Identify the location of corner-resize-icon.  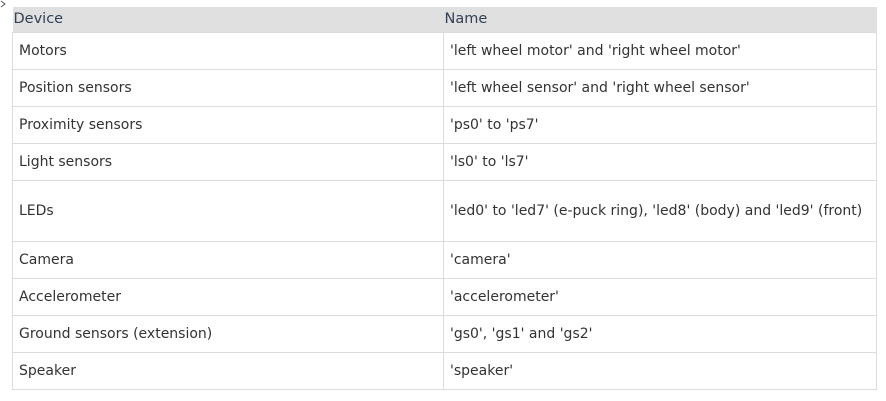
(3, 4).